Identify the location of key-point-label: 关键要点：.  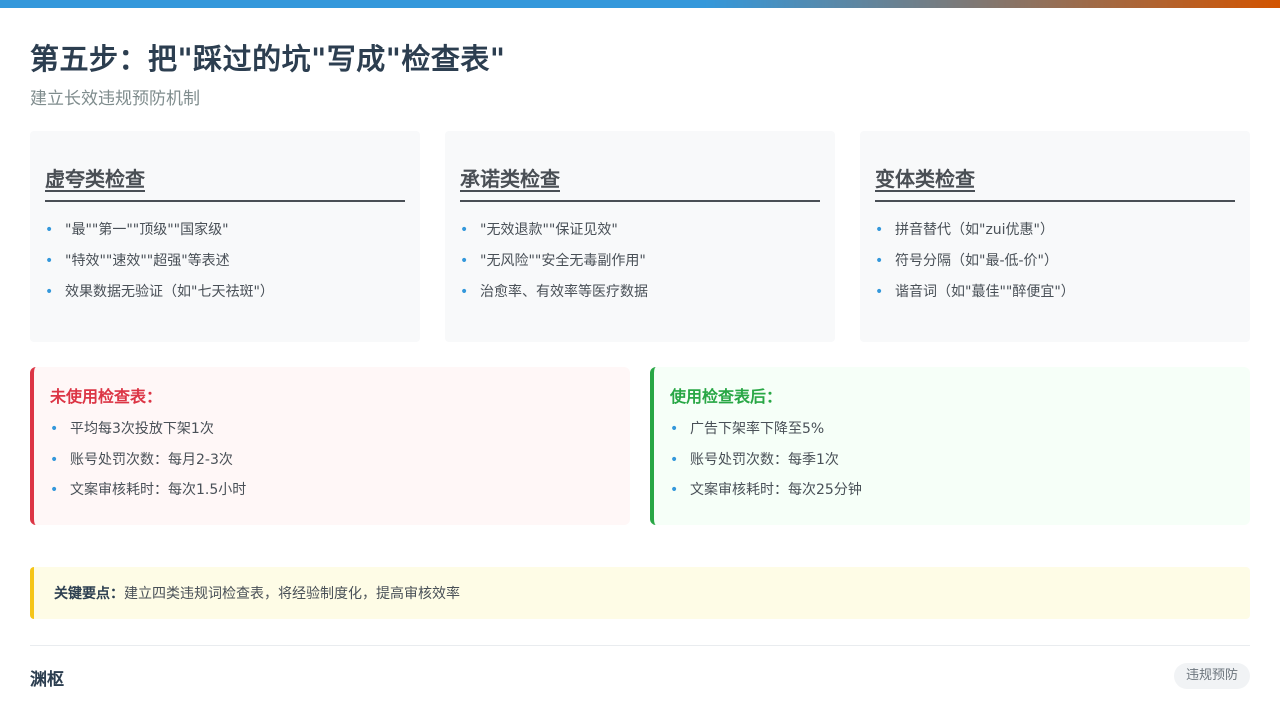
(89, 594).